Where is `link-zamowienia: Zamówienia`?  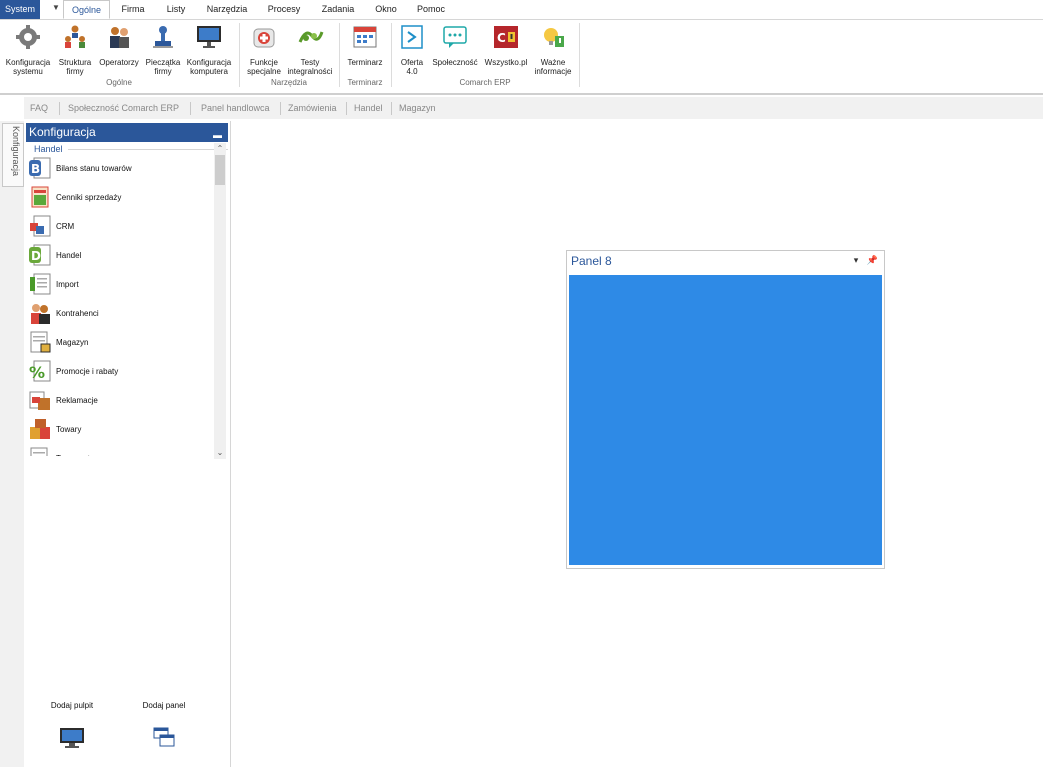
link-zamowienia: Zamówienia is located at coordinates (312, 108).